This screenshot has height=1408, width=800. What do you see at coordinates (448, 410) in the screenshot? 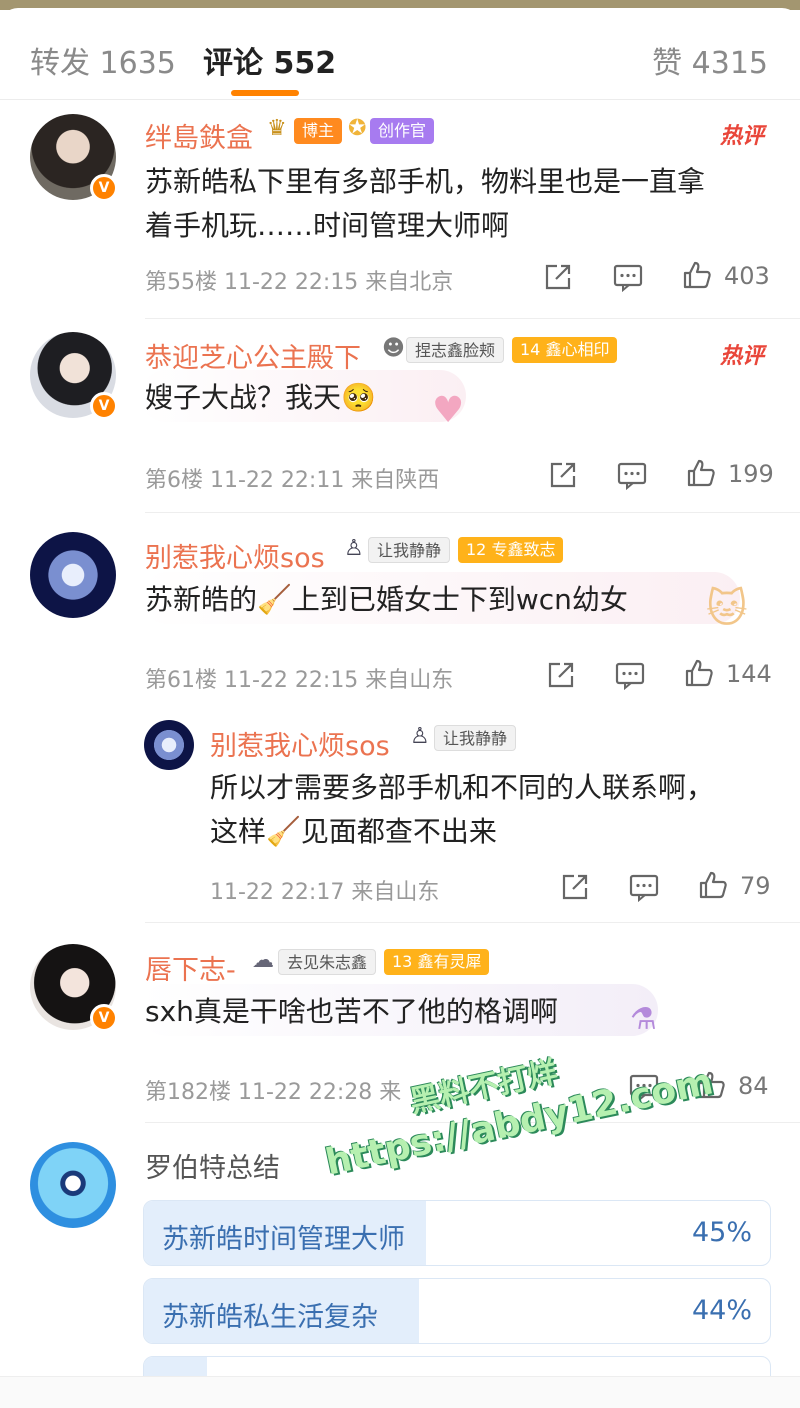
I see `heart-sticker-icon: ♥` at bounding box center [448, 410].